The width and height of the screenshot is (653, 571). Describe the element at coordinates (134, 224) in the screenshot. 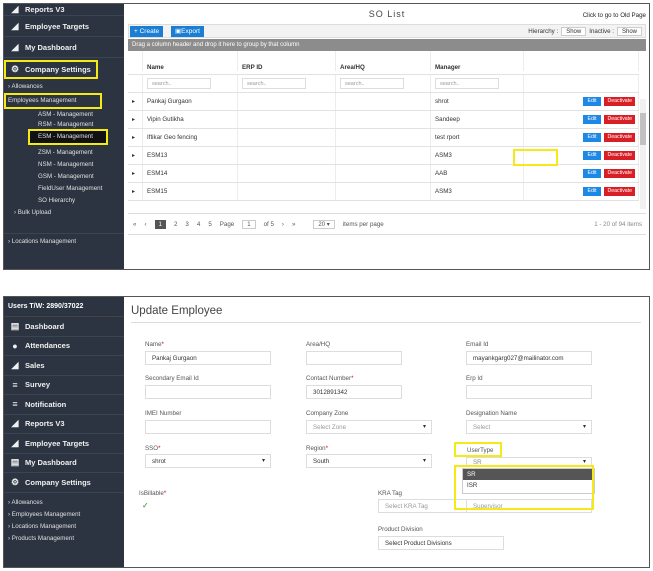

I see `first-page-button: «` at that location.